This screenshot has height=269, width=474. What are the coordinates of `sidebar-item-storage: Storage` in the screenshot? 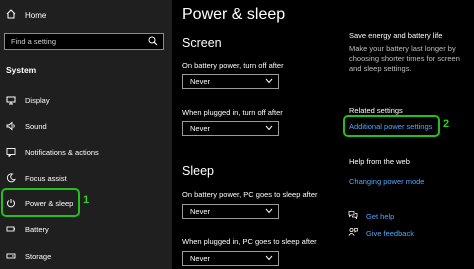 It's located at (28, 256).